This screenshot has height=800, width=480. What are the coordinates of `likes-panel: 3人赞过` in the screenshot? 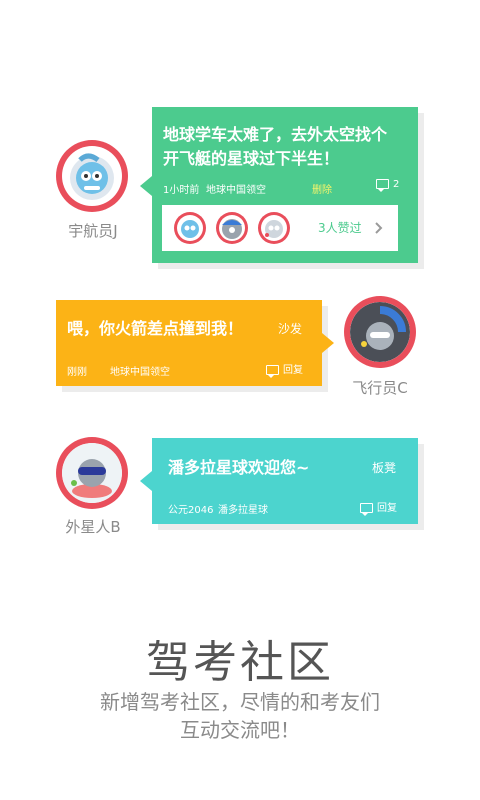 It's located at (280, 228).